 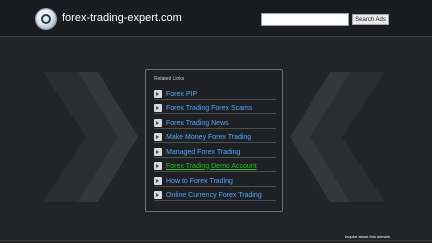 What do you see at coordinates (169, 79) in the screenshot?
I see `panel-title: Related Links` at bounding box center [169, 79].